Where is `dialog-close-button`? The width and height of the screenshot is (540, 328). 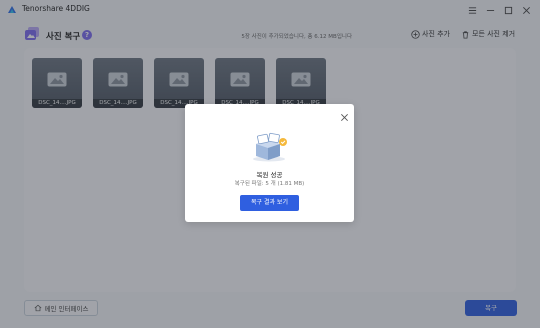
dialog-close-button is located at coordinates (344, 114).